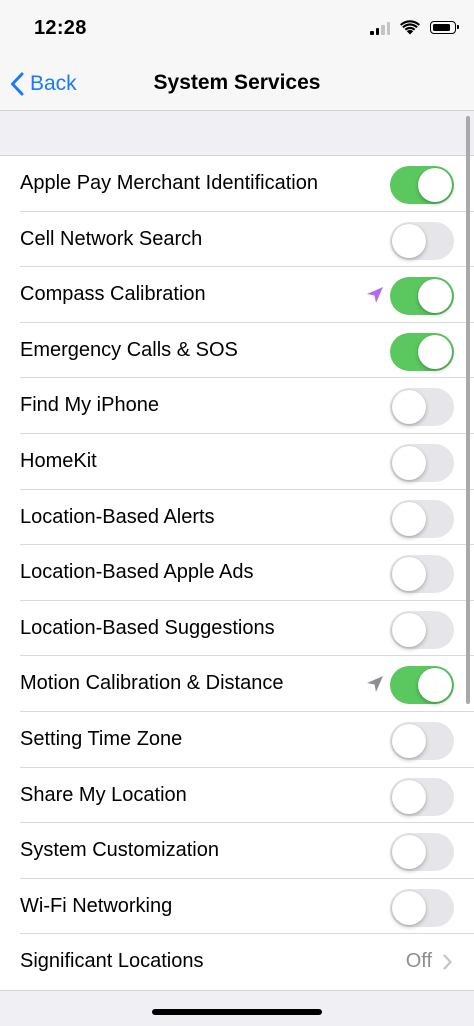  What do you see at coordinates (237, 740) in the screenshot?
I see `service-row-setting-time-zone: Setting Time Zone` at bounding box center [237, 740].